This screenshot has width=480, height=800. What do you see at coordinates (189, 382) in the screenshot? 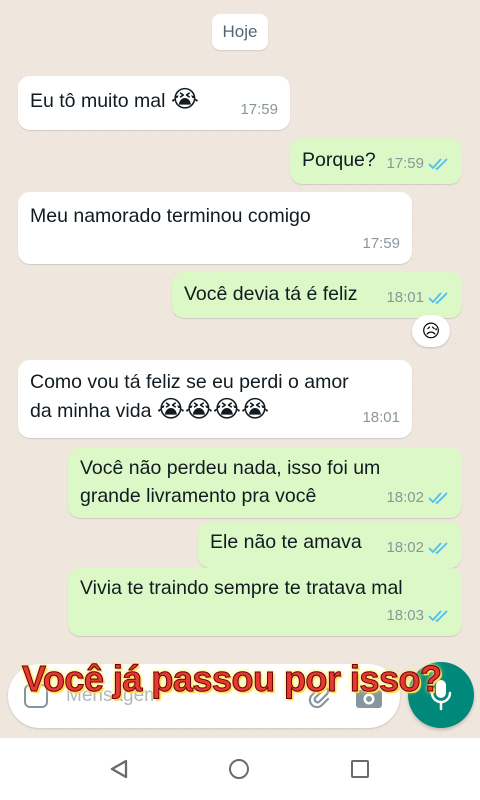
I see `message-text-line: Como vou tá feliz se eu perdi o amor` at bounding box center [189, 382].